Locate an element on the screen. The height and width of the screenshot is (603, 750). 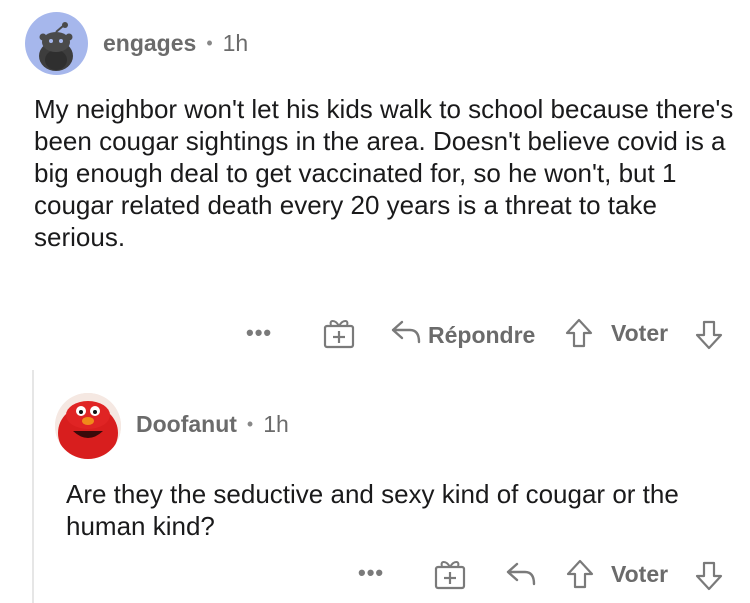
comment-meta: Doofanut • 1h is located at coordinates (212, 424).